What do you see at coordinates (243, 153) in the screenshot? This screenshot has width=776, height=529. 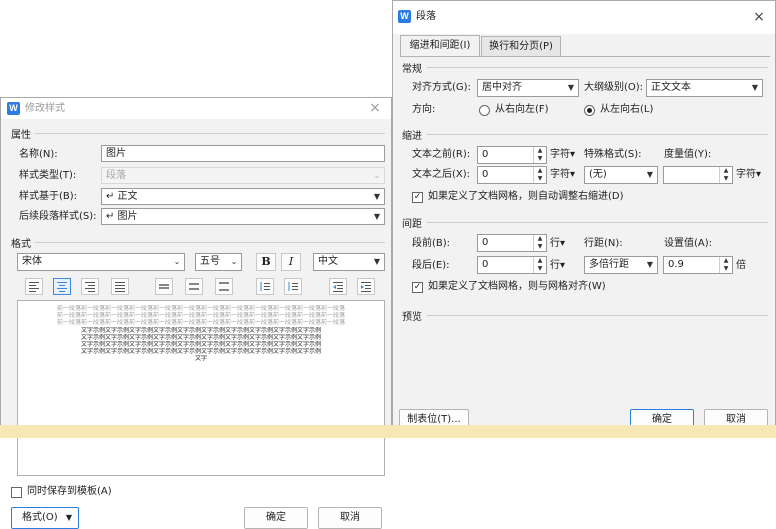 I see `style-name-field: 图片` at bounding box center [243, 153].